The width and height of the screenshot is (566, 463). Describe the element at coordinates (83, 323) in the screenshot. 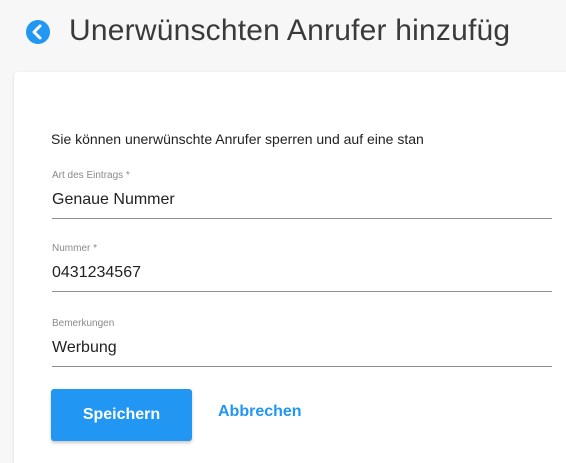

I see `remarks-label: Bemerkungen` at that location.